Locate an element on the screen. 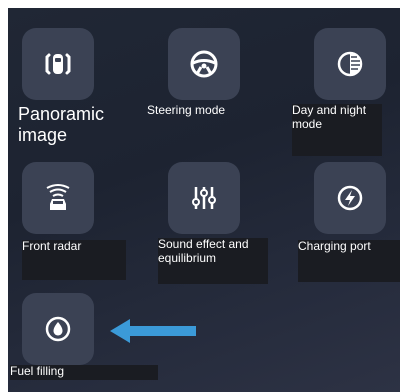  fuel-filling-label: Fuel filling is located at coordinates (84, 372).